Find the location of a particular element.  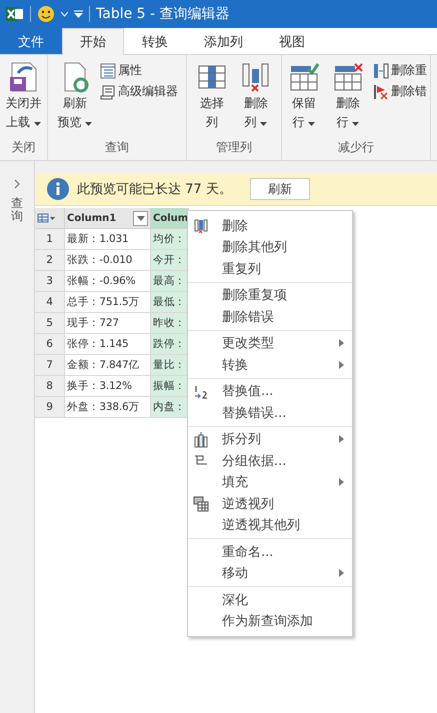

menu-item: 删除 is located at coordinates (270, 225).